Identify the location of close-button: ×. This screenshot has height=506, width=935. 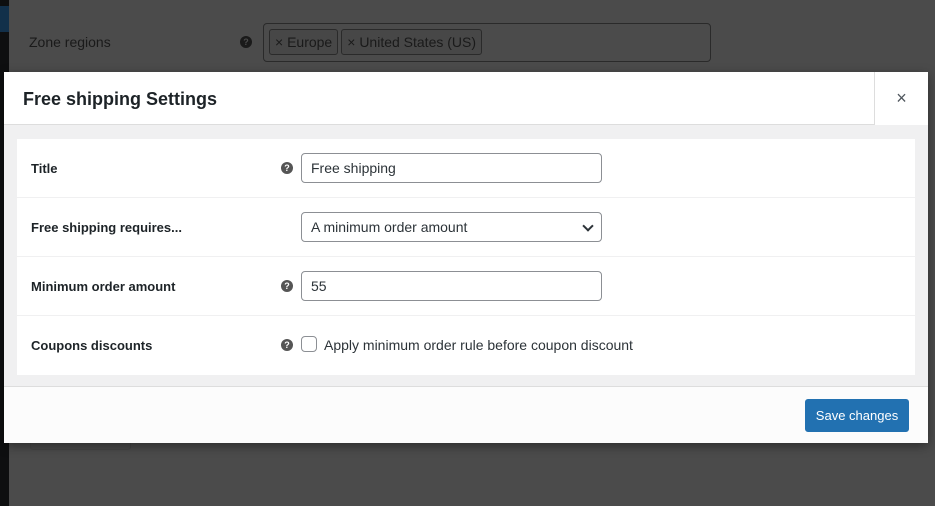
(901, 98).